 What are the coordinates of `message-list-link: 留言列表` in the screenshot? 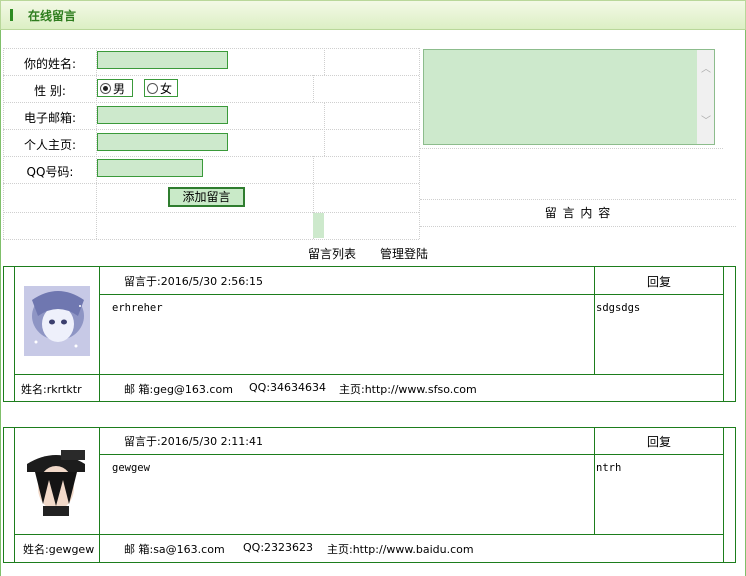 It's located at (332, 253).